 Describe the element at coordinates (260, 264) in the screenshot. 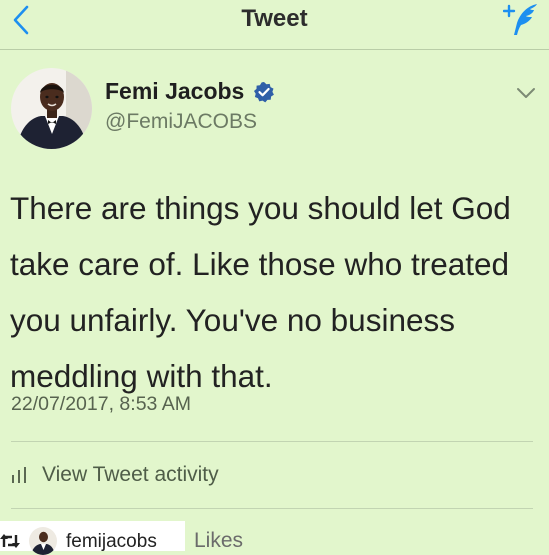

I see `tweet-text-line: take care of. Like those who treated` at that location.